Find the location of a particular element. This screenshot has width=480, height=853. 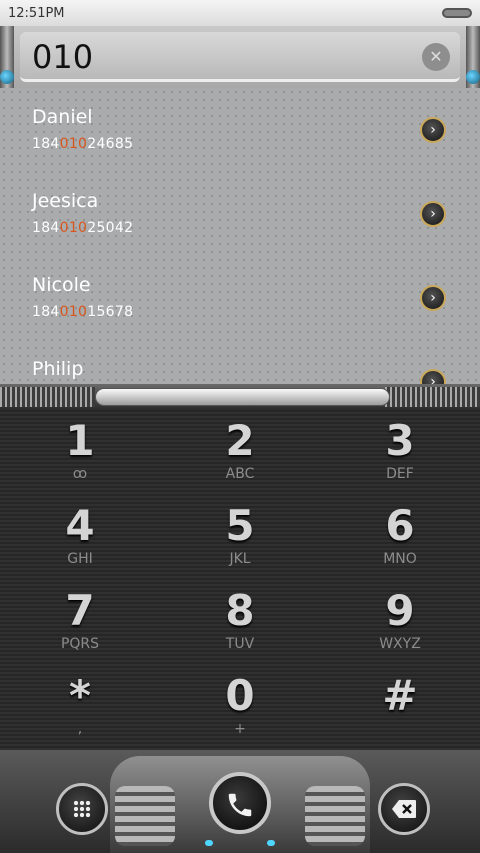

dialpad-grid-icon is located at coordinates (82, 809).